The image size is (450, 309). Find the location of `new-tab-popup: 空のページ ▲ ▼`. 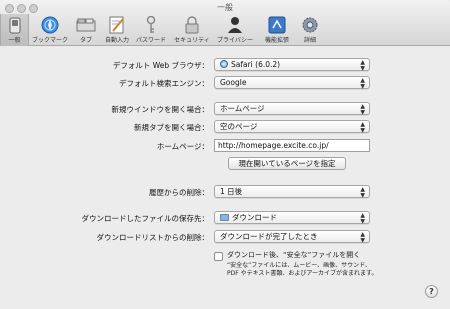

new-tab-popup: 空のページ ▲ ▼ is located at coordinates (292, 126).